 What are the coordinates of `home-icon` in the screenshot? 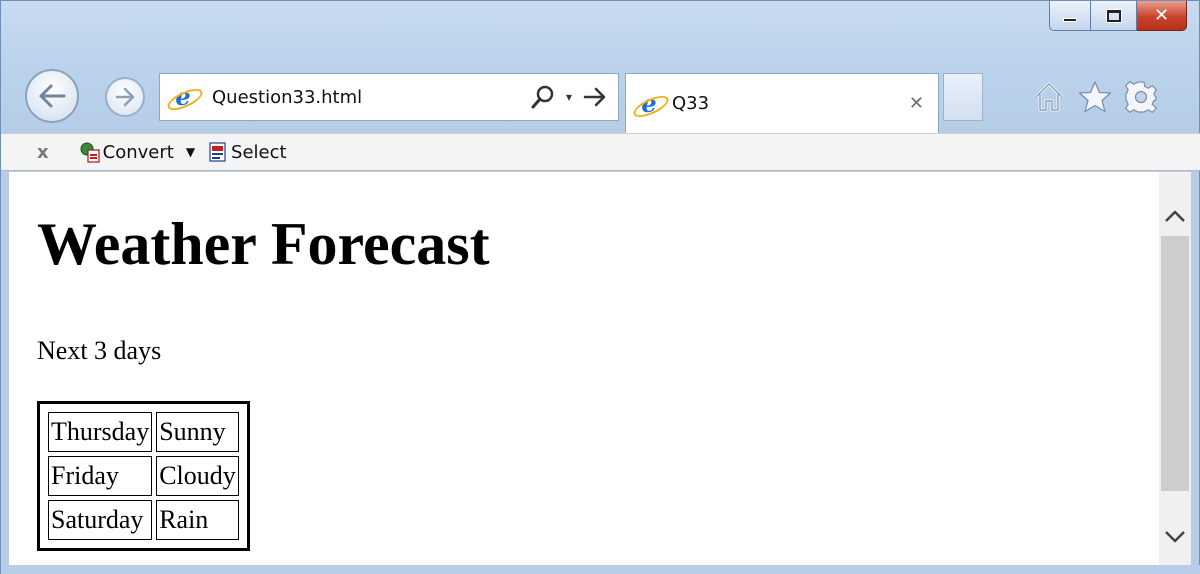 It's located at (1049, 97).